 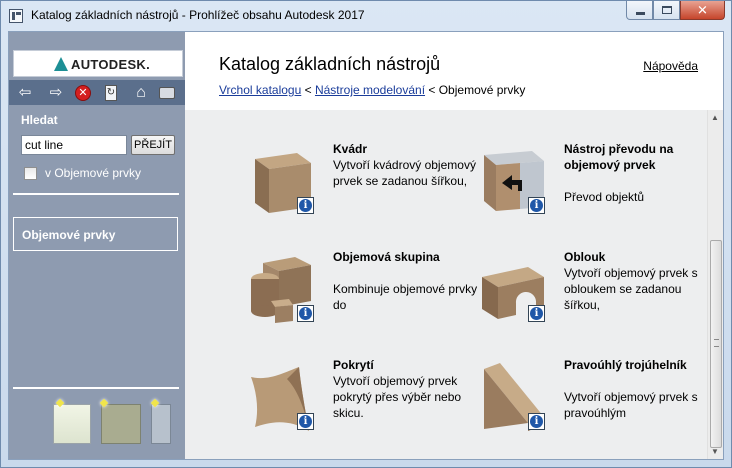 I want to click on close-icon: ✕, so click(x=702, y=10).